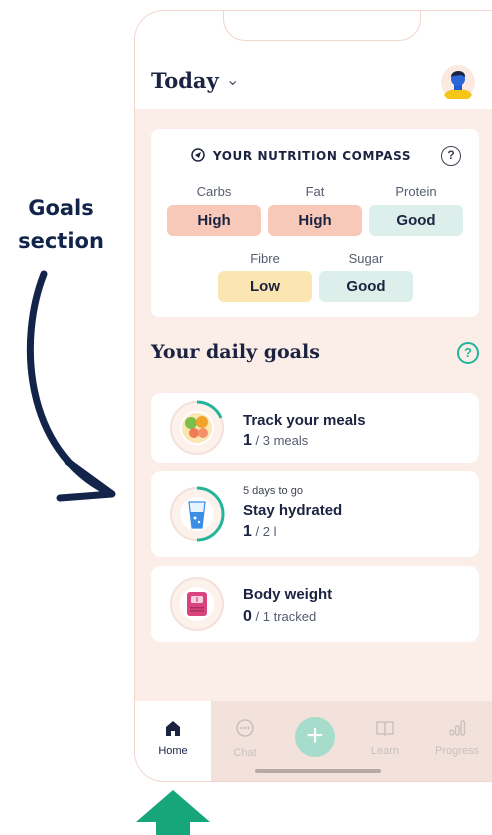 Image resolution: width=492 pixels, height=835 pixels. I want to click on goal-days-left: 5 days to go, so click(273, 491).